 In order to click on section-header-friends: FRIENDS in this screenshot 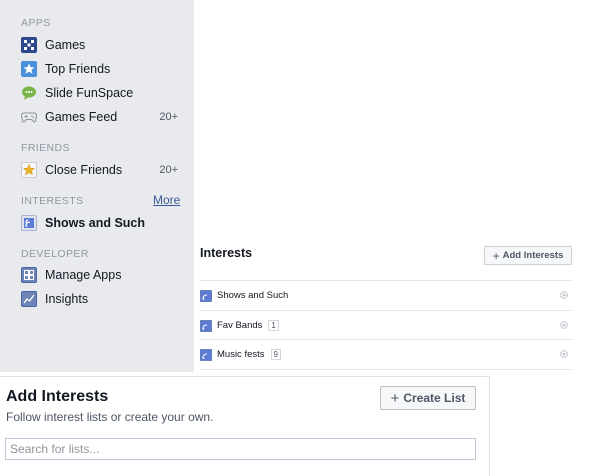, I will do `click(45, 148)`.